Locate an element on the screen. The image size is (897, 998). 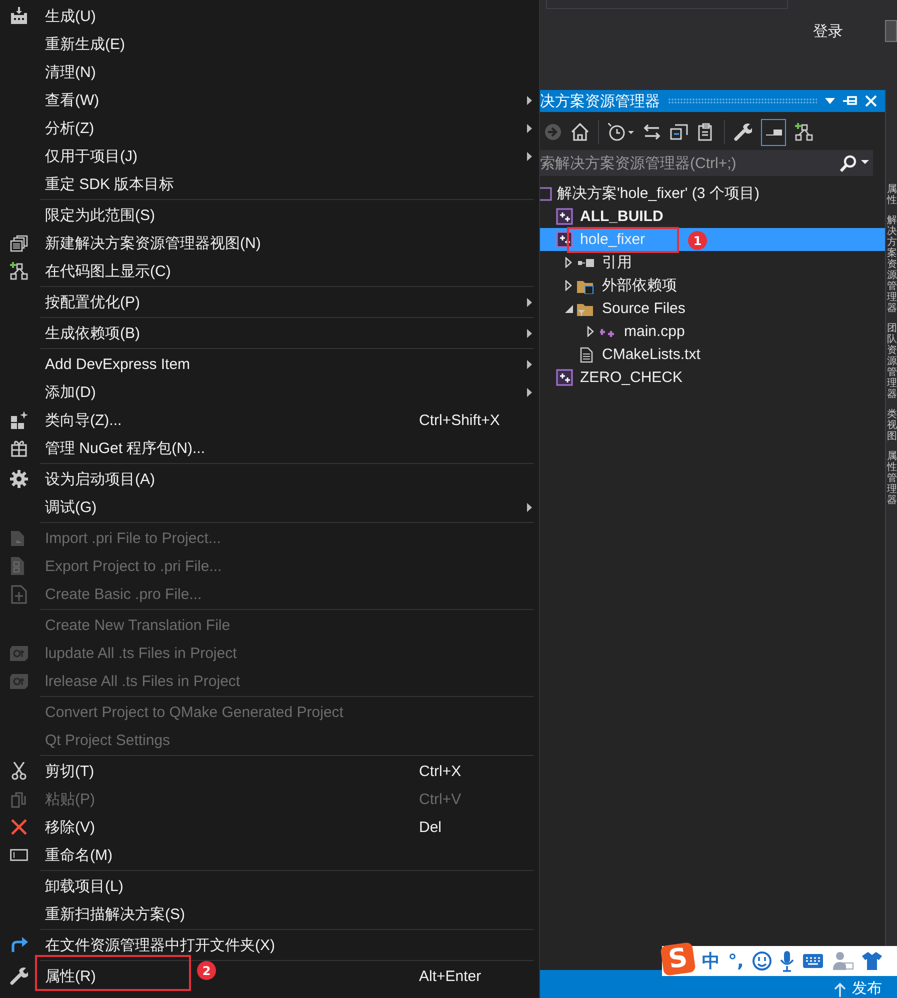
menu-item: 分析(Z) is located at coordinates (47, 128).